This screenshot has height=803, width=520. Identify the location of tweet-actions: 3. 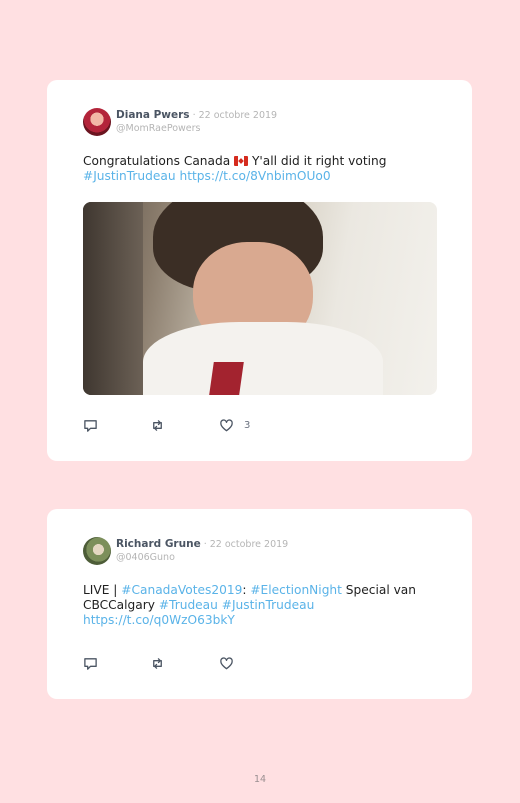
(233, 425).